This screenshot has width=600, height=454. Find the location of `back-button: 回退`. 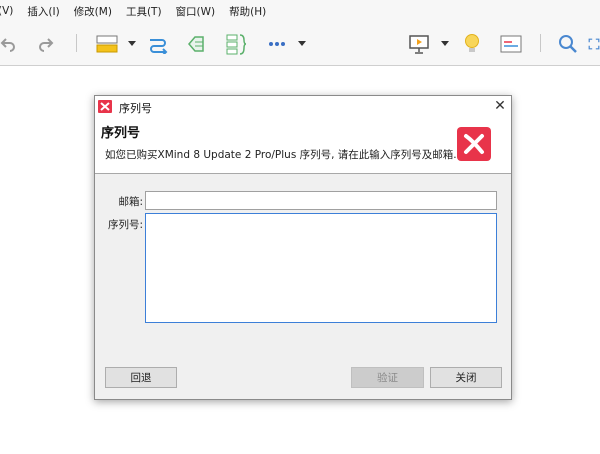

back-button: 回退 is located at coordinates (141, 377).